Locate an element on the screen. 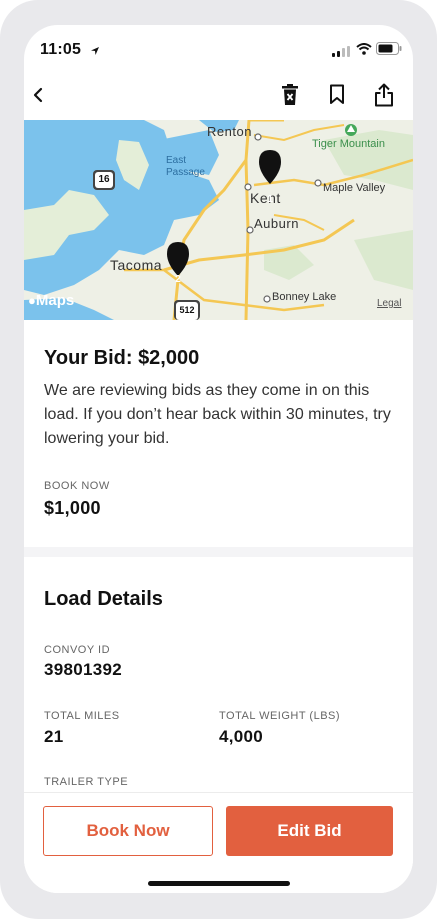 The width and height of the screenshot is (437, 919). apple-maps-logo: ●Maps is located at coordinates (51, 300).